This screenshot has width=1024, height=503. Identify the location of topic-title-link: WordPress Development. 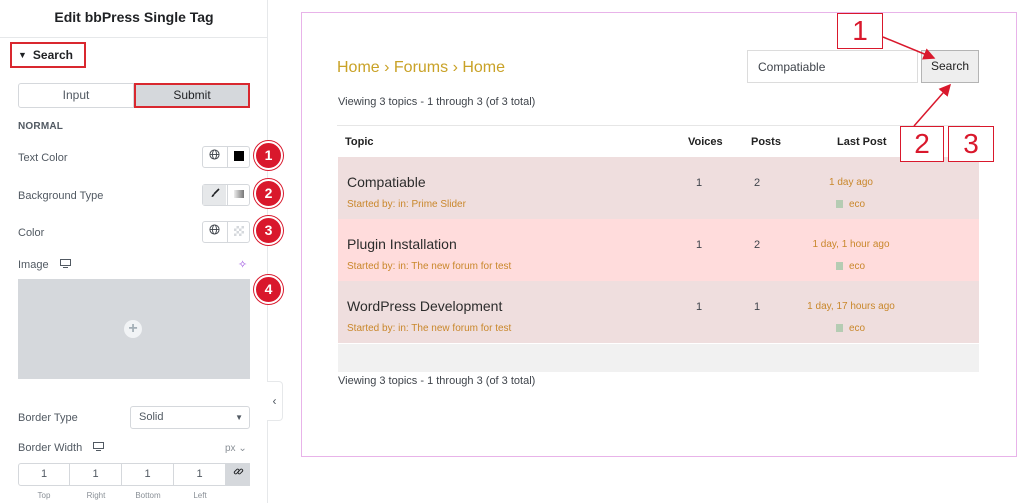
(424, 306).